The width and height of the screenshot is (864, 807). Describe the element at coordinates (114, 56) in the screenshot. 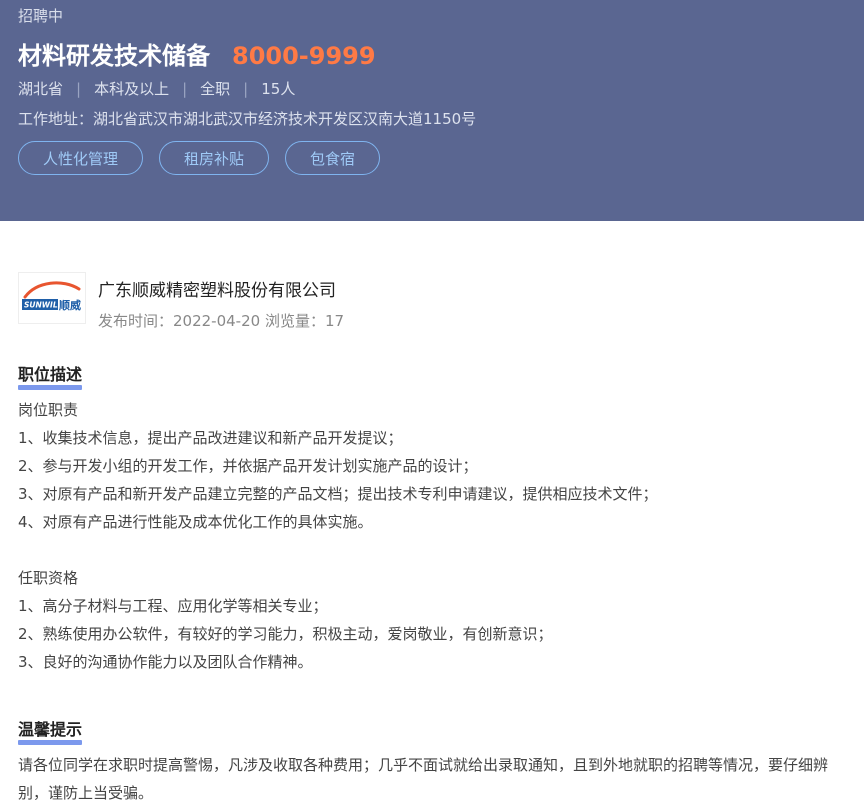

I see `job-title: 材料研发技术储备` at that location.